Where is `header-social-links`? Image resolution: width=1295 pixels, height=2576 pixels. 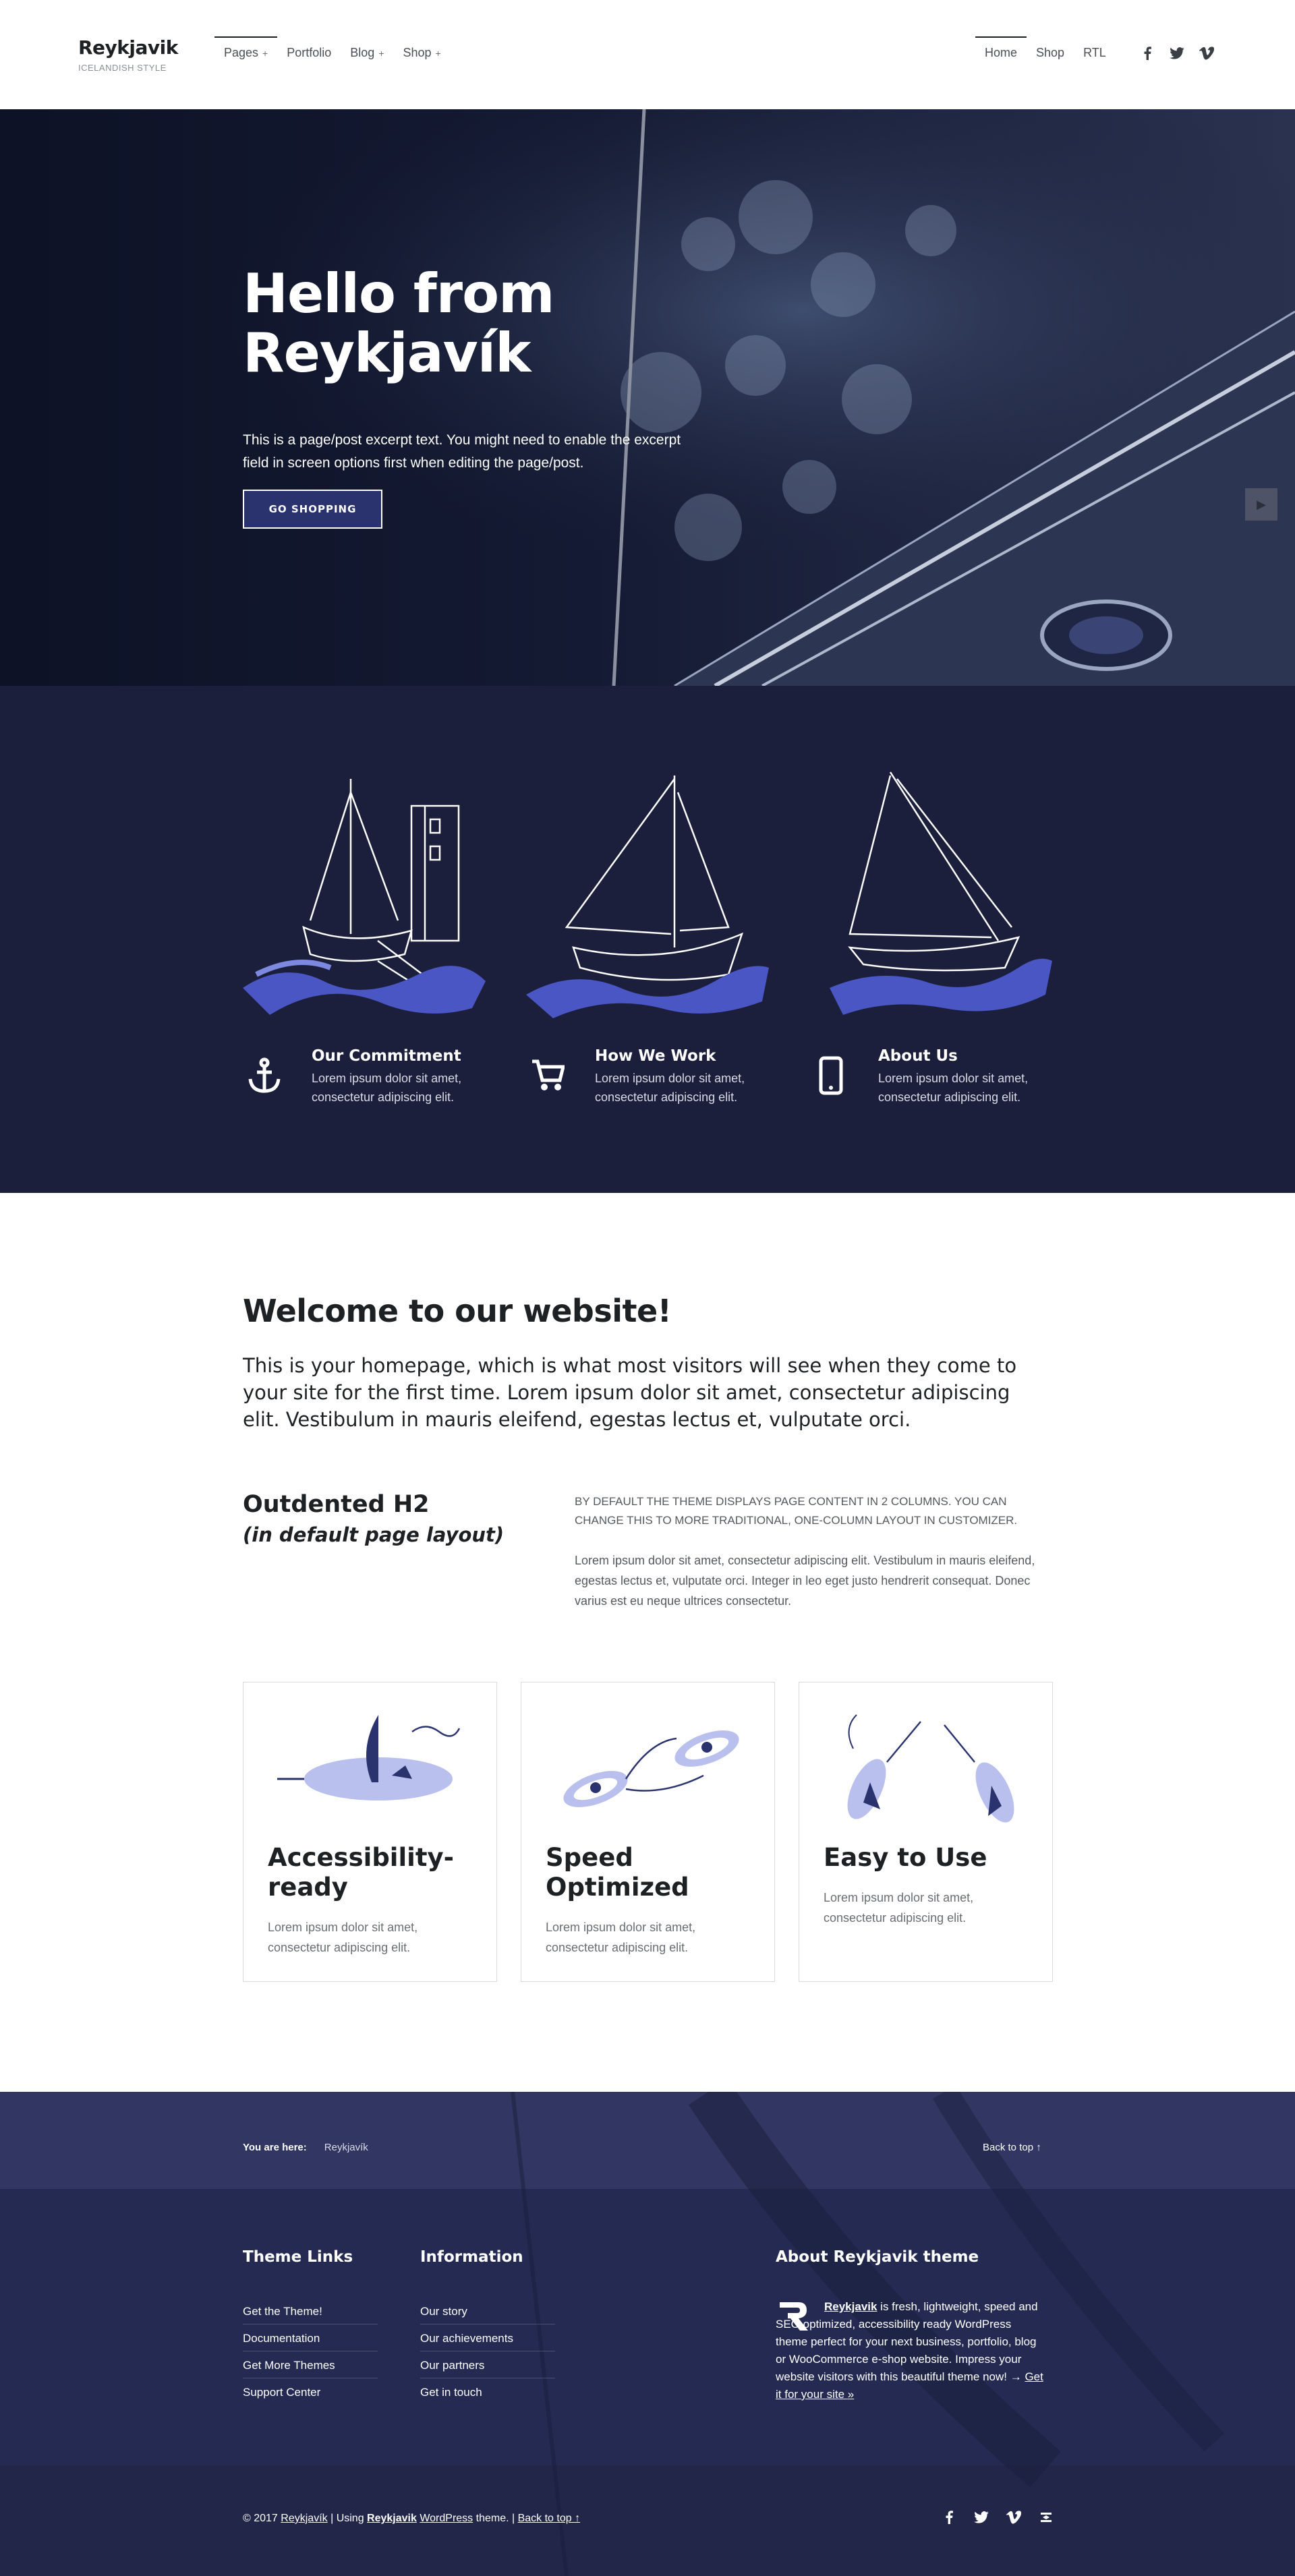 header-social-links is located at coordinates (1177, 53).